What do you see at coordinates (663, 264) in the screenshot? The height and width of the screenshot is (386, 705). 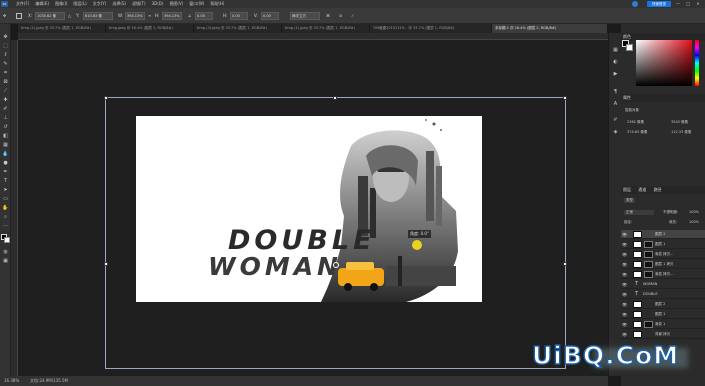 I see `layer-row: 👁 图层 1 拷贝` at bounding box center [663, 264].